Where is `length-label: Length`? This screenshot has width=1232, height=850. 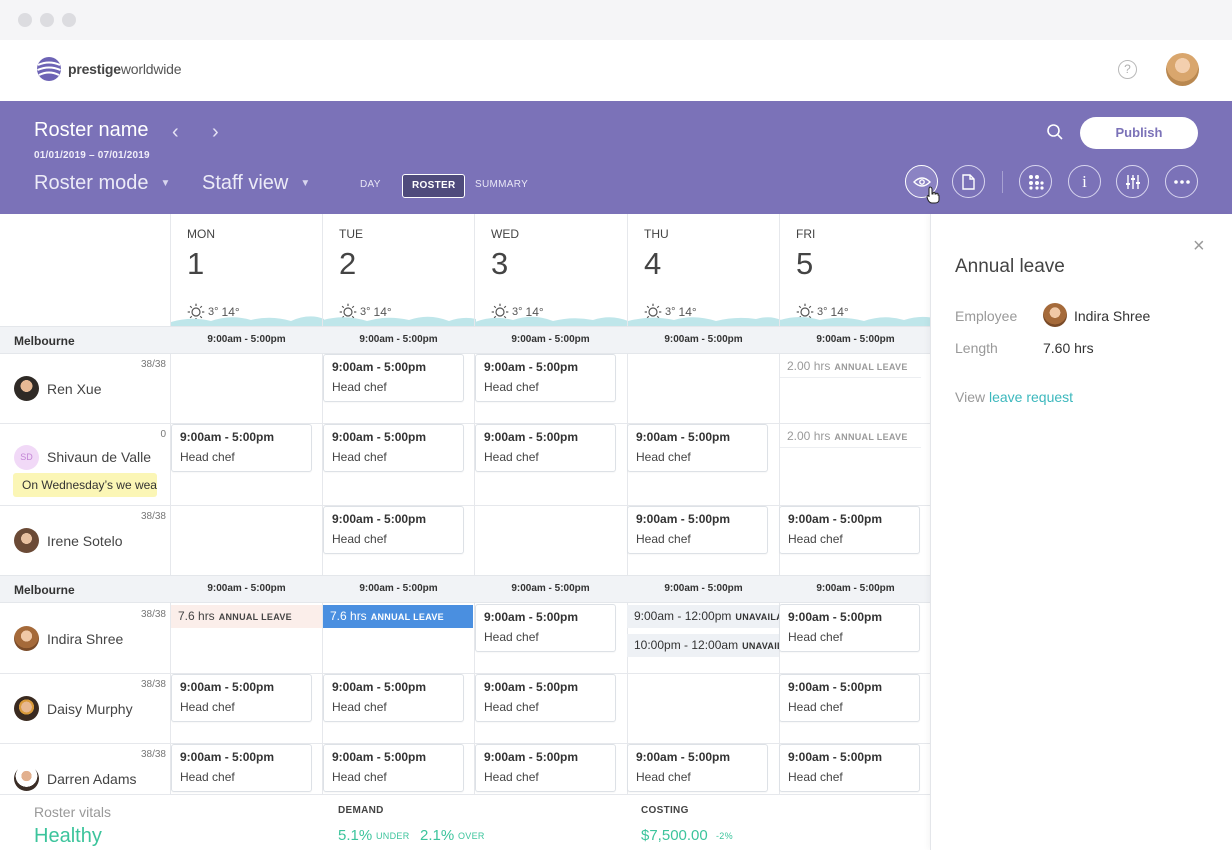
length-label: Length is located at coordinates (976, 348).